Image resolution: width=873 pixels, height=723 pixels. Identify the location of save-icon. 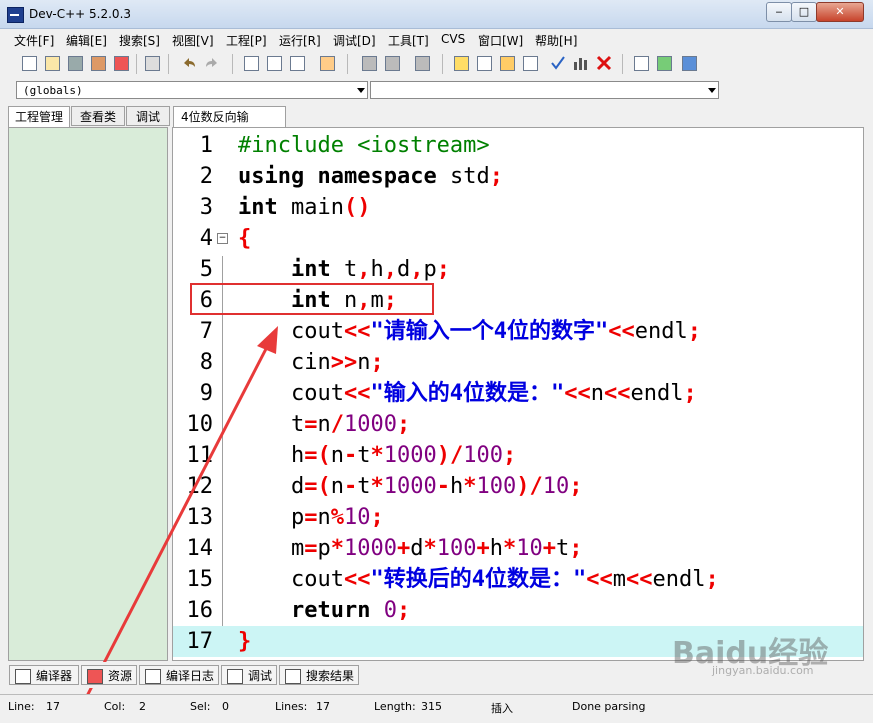
(75, 63).